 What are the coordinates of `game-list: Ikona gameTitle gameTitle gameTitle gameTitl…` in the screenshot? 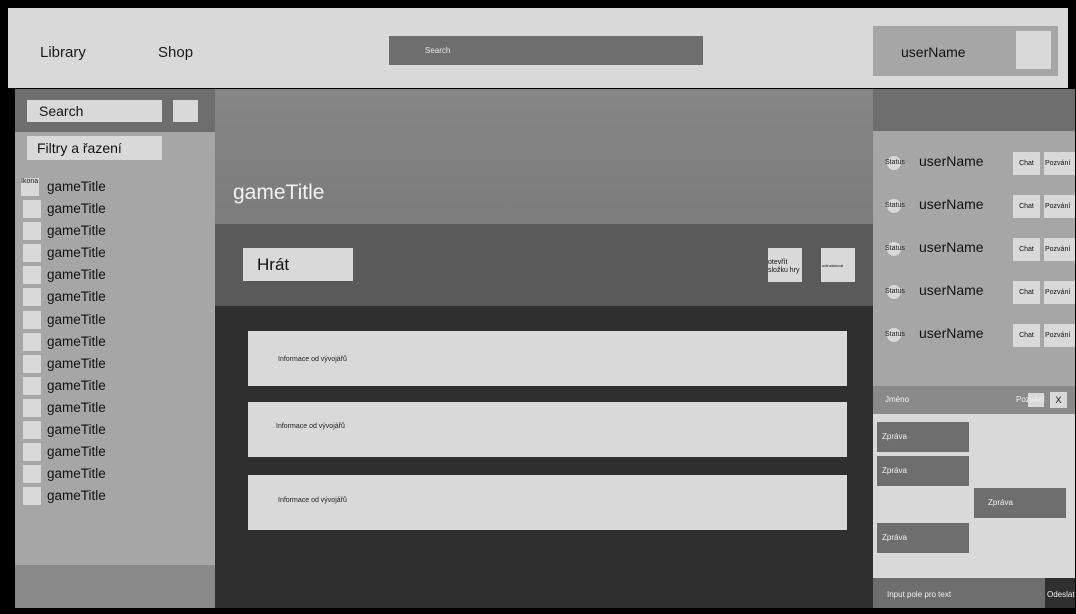 It's located at (115, 342).